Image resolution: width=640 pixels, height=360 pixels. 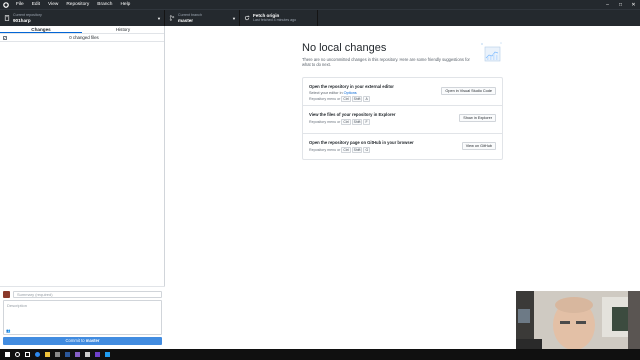 I want to click on commit-button-label: Commit to, so click(x=75, y=340).